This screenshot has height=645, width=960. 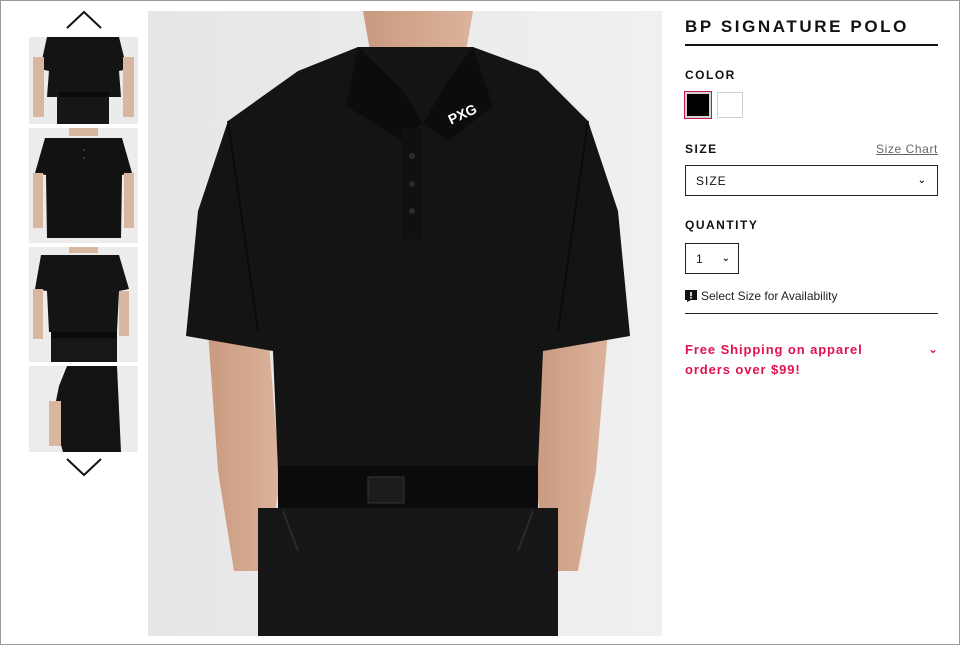 I want to click on thumbnail-scroll-down-button, so click(x=84, y=467).